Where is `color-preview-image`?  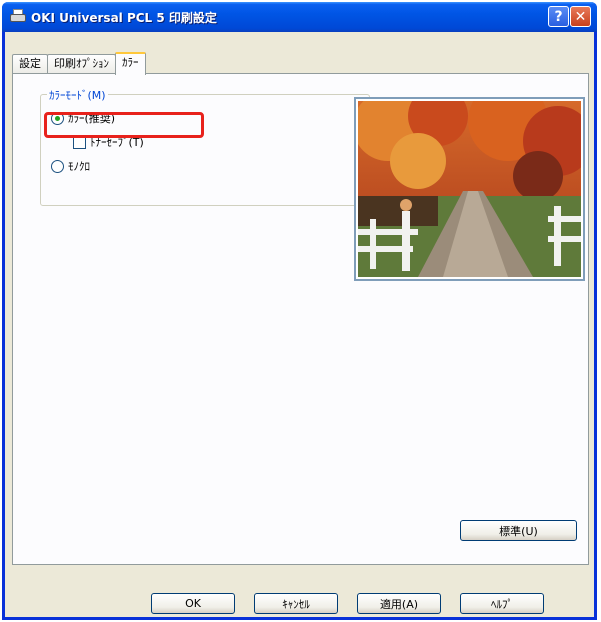 color-preview-image is located at coordinates (469, 189).